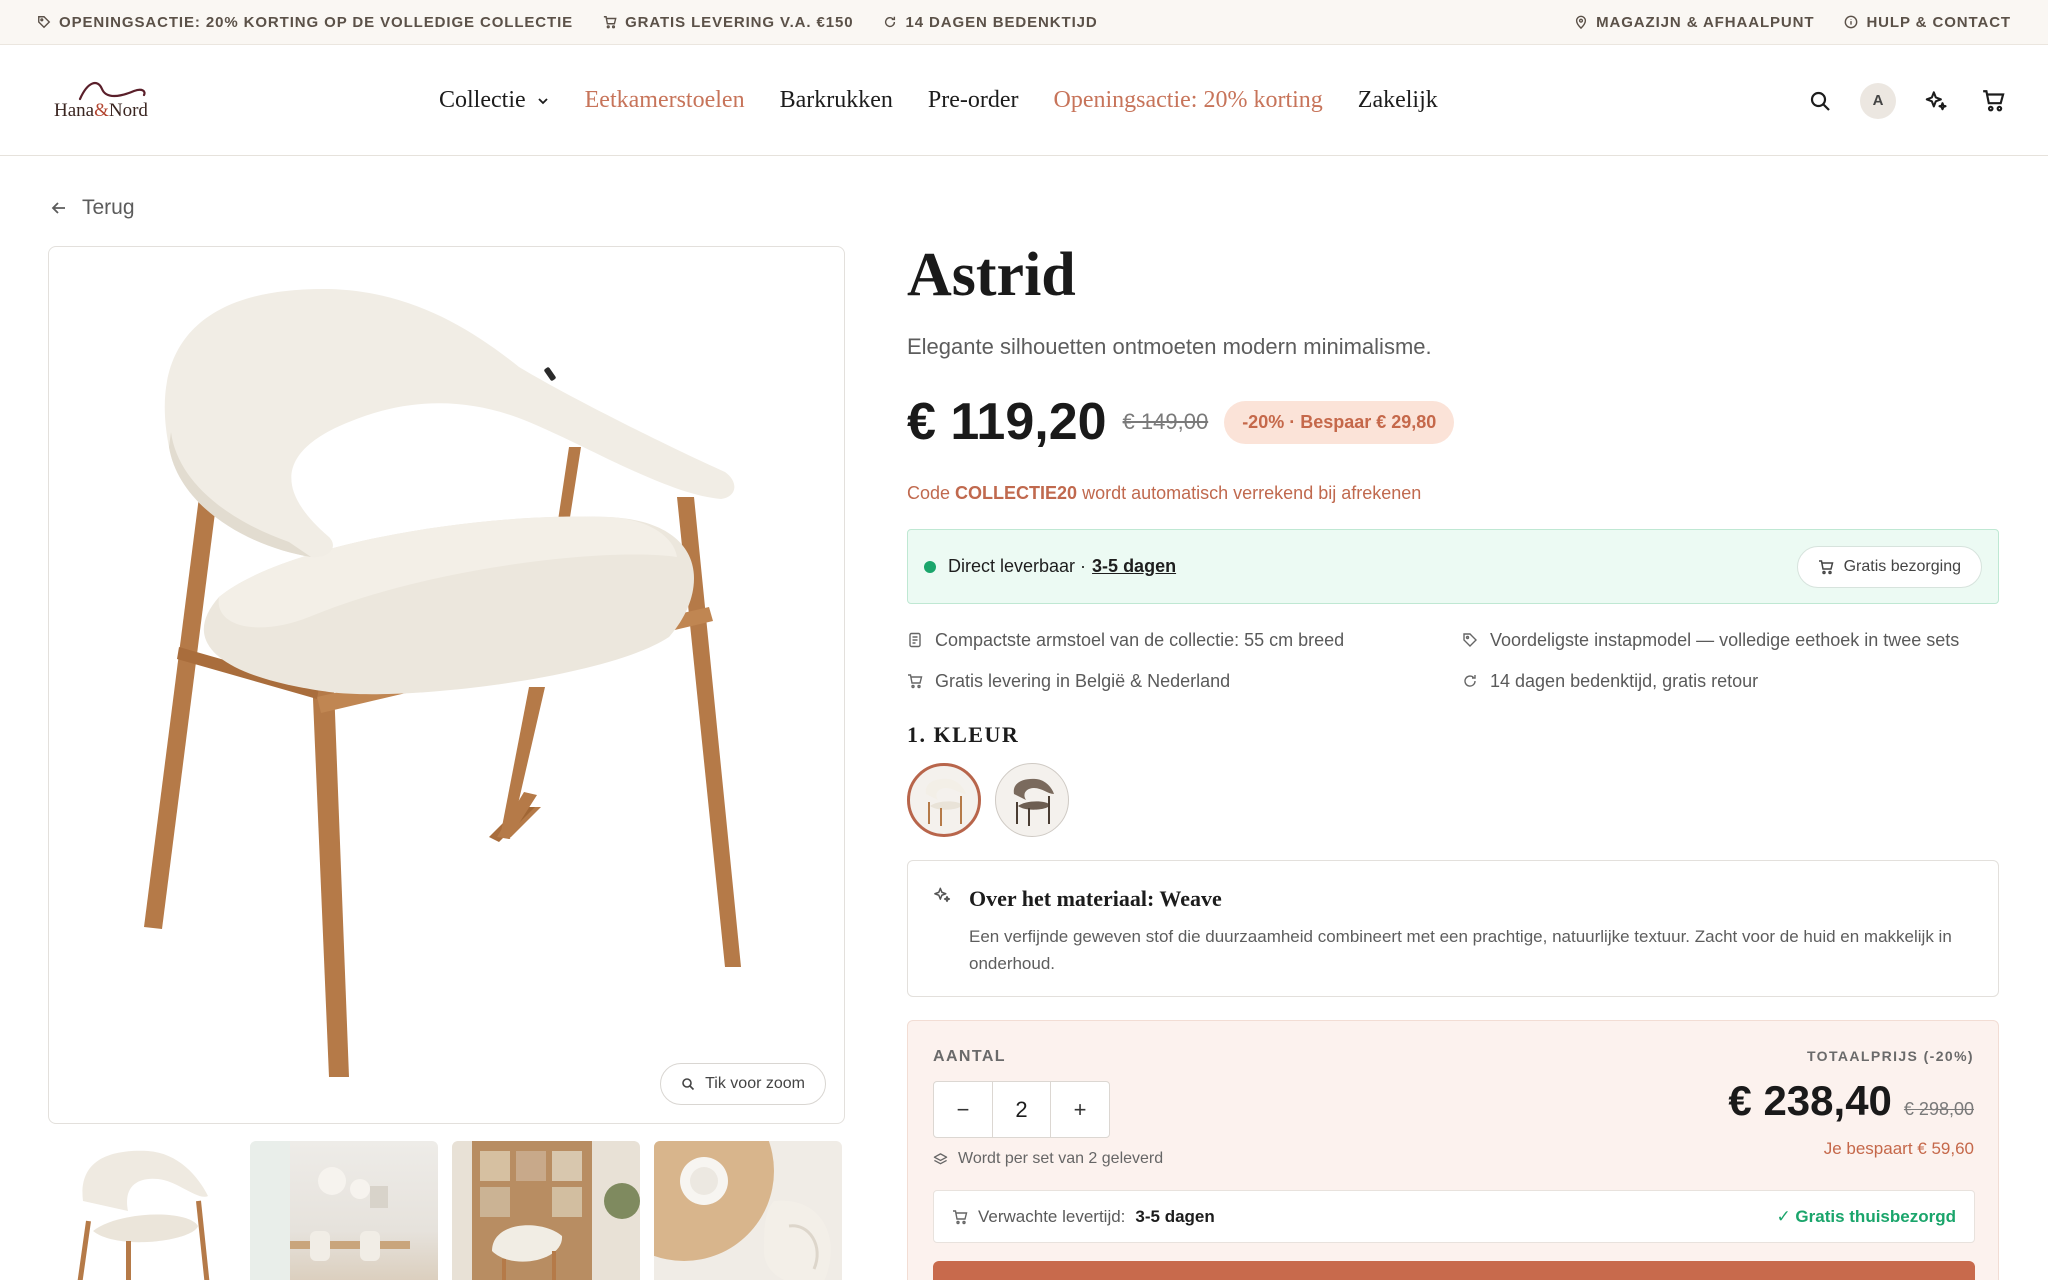 This screenshot has height=1280, width=2048. I want to click on nav-openingsactie: Openingsactie: 20% korting, so click(1188, 100).